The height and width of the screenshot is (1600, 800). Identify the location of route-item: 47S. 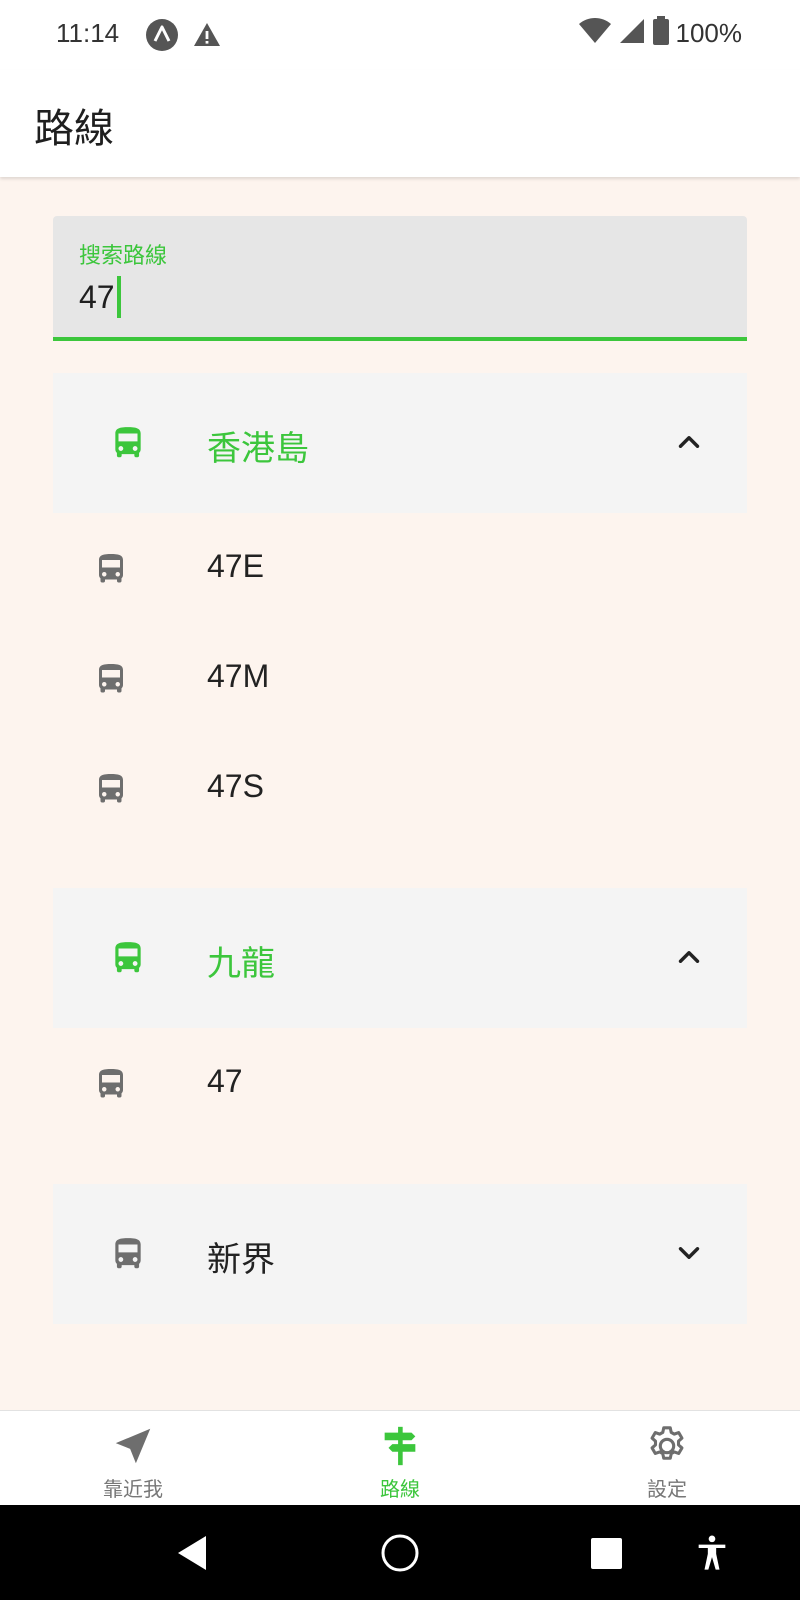
(400, 790).